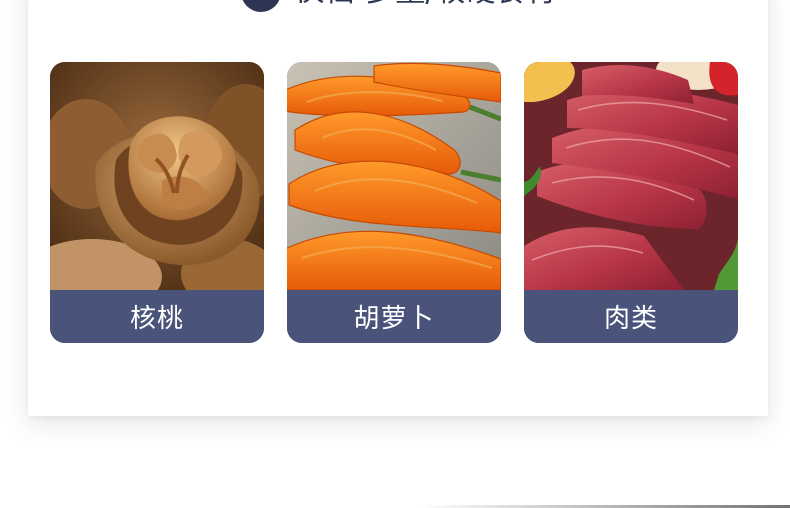 This screenshot has width=790, height=508. Describe the element at coordinates (157, 176) in the screenshot. I see `walnut-photo` at that location.